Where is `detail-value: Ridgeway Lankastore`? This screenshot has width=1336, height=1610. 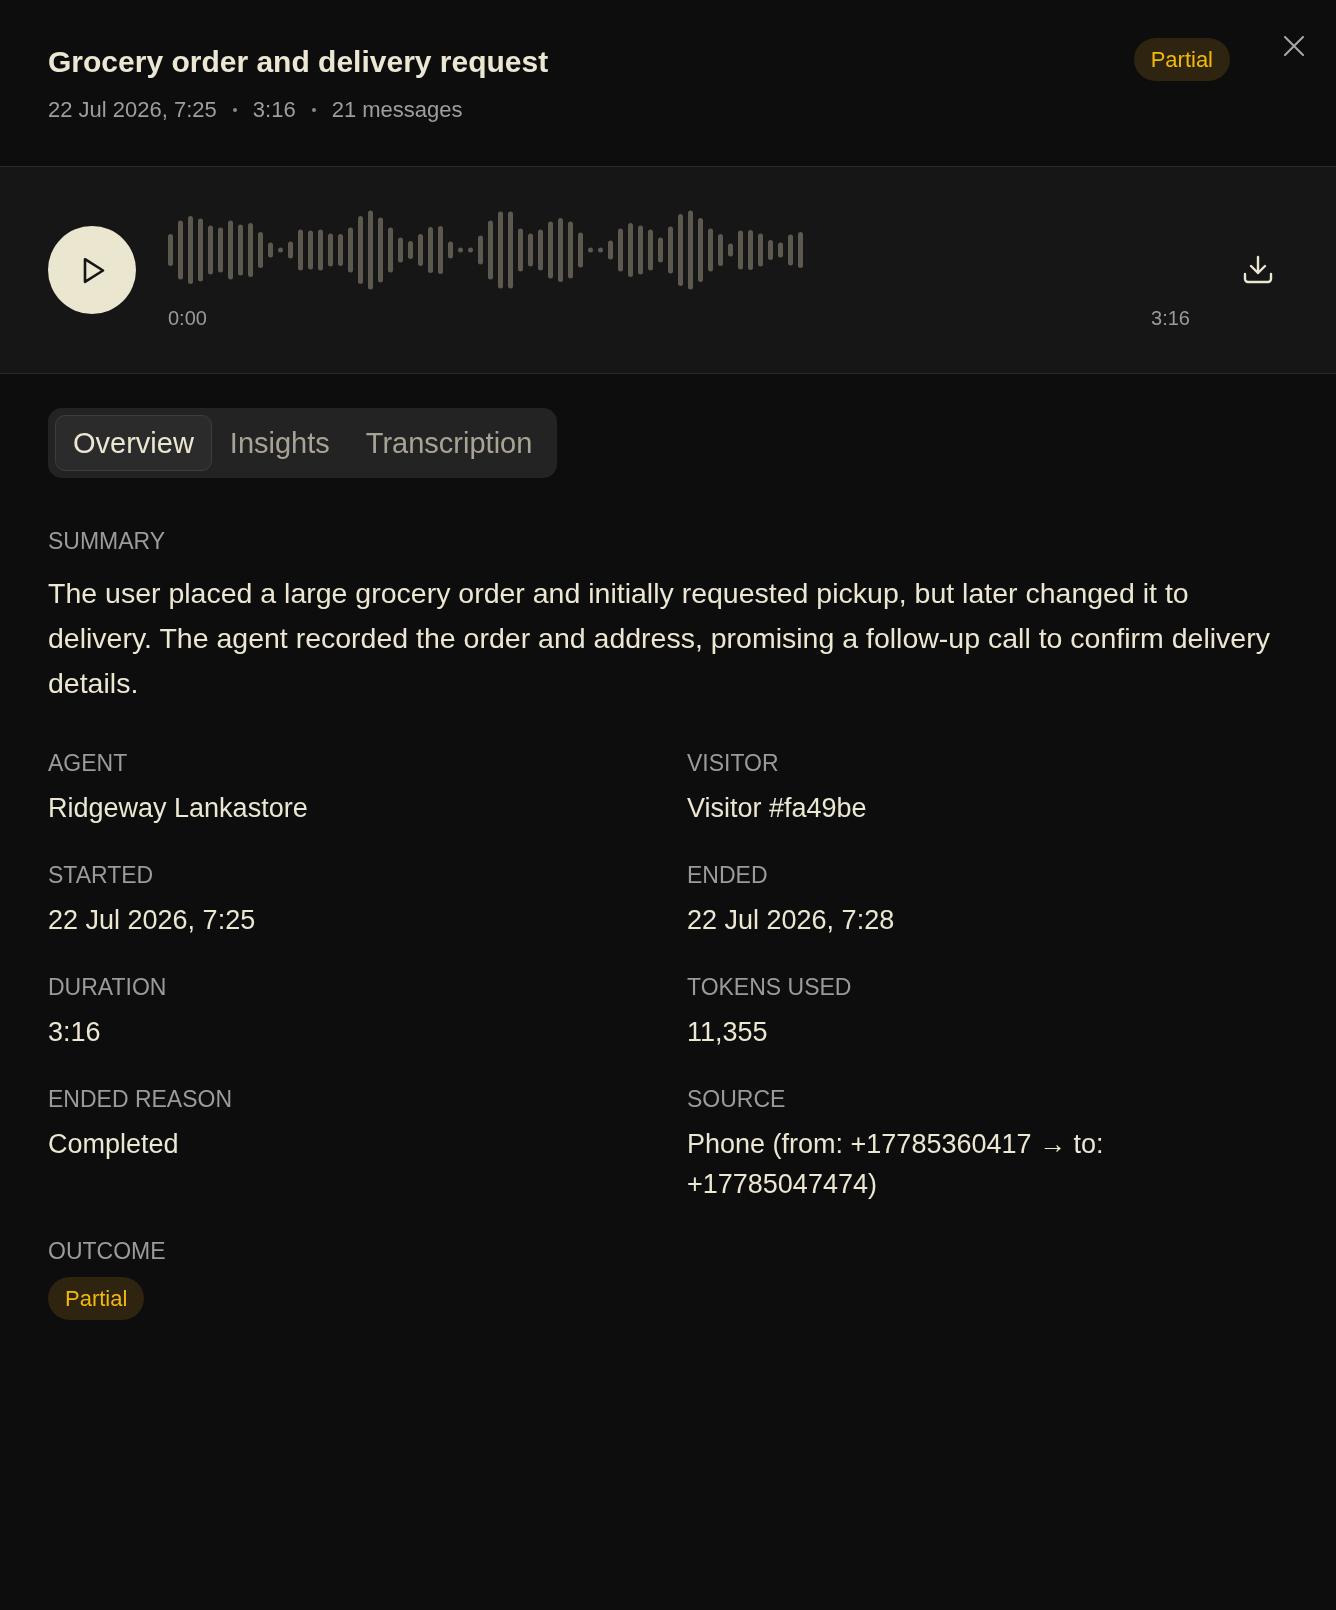 detail-value: Ridgeway Lankastore is located at coordinates (178, 808).